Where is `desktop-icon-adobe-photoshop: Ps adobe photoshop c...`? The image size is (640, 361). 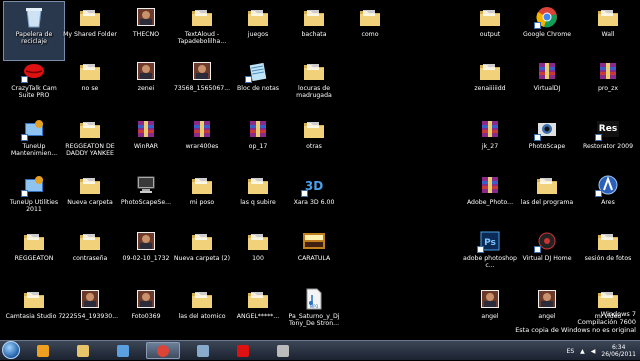 desktop-icon-adobe-photoshop: Ps adobe photoshop c... is located at coordinates (490, 255).